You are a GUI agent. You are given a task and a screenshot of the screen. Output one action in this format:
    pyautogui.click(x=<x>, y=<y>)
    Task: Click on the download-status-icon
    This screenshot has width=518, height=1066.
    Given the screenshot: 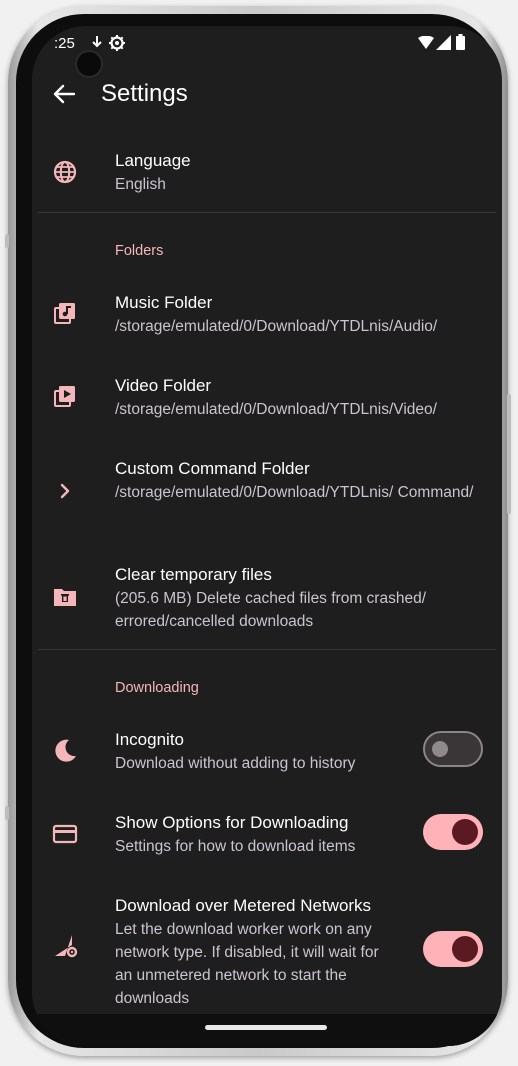 What is the action you would take?
    pyautogui.click(x=97, y=42)
    